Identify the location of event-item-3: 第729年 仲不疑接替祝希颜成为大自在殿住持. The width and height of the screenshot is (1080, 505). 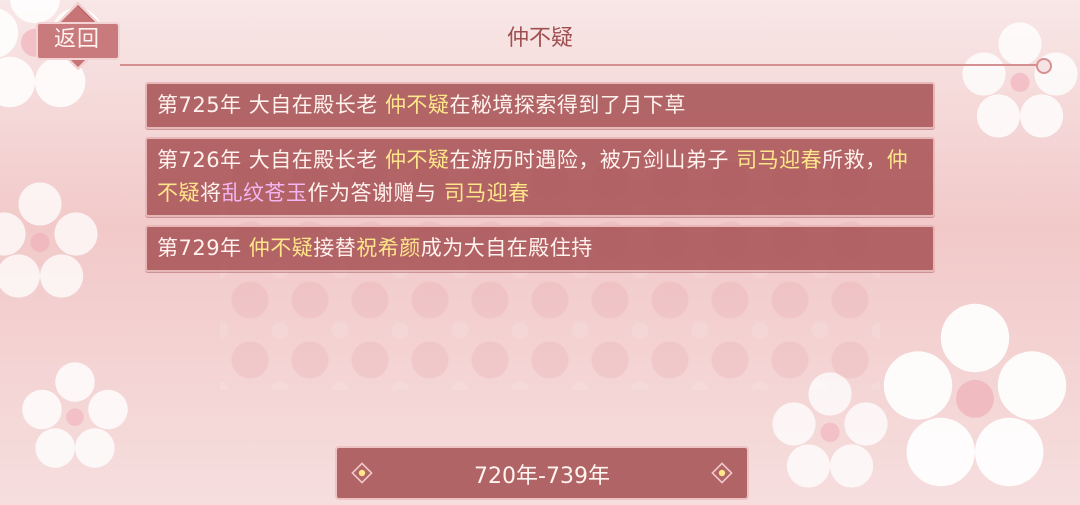
(540, 248).